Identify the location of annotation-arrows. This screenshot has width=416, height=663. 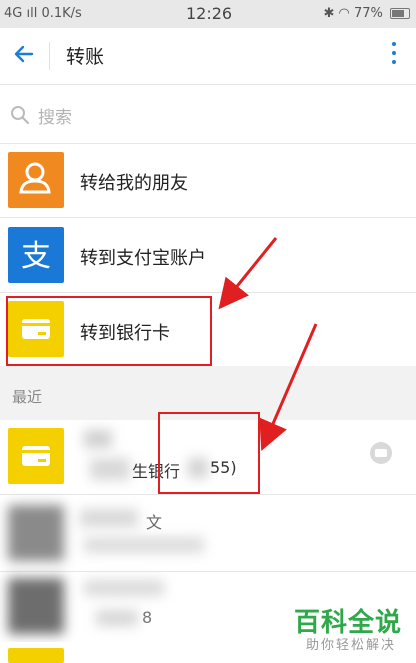
(268, 344).